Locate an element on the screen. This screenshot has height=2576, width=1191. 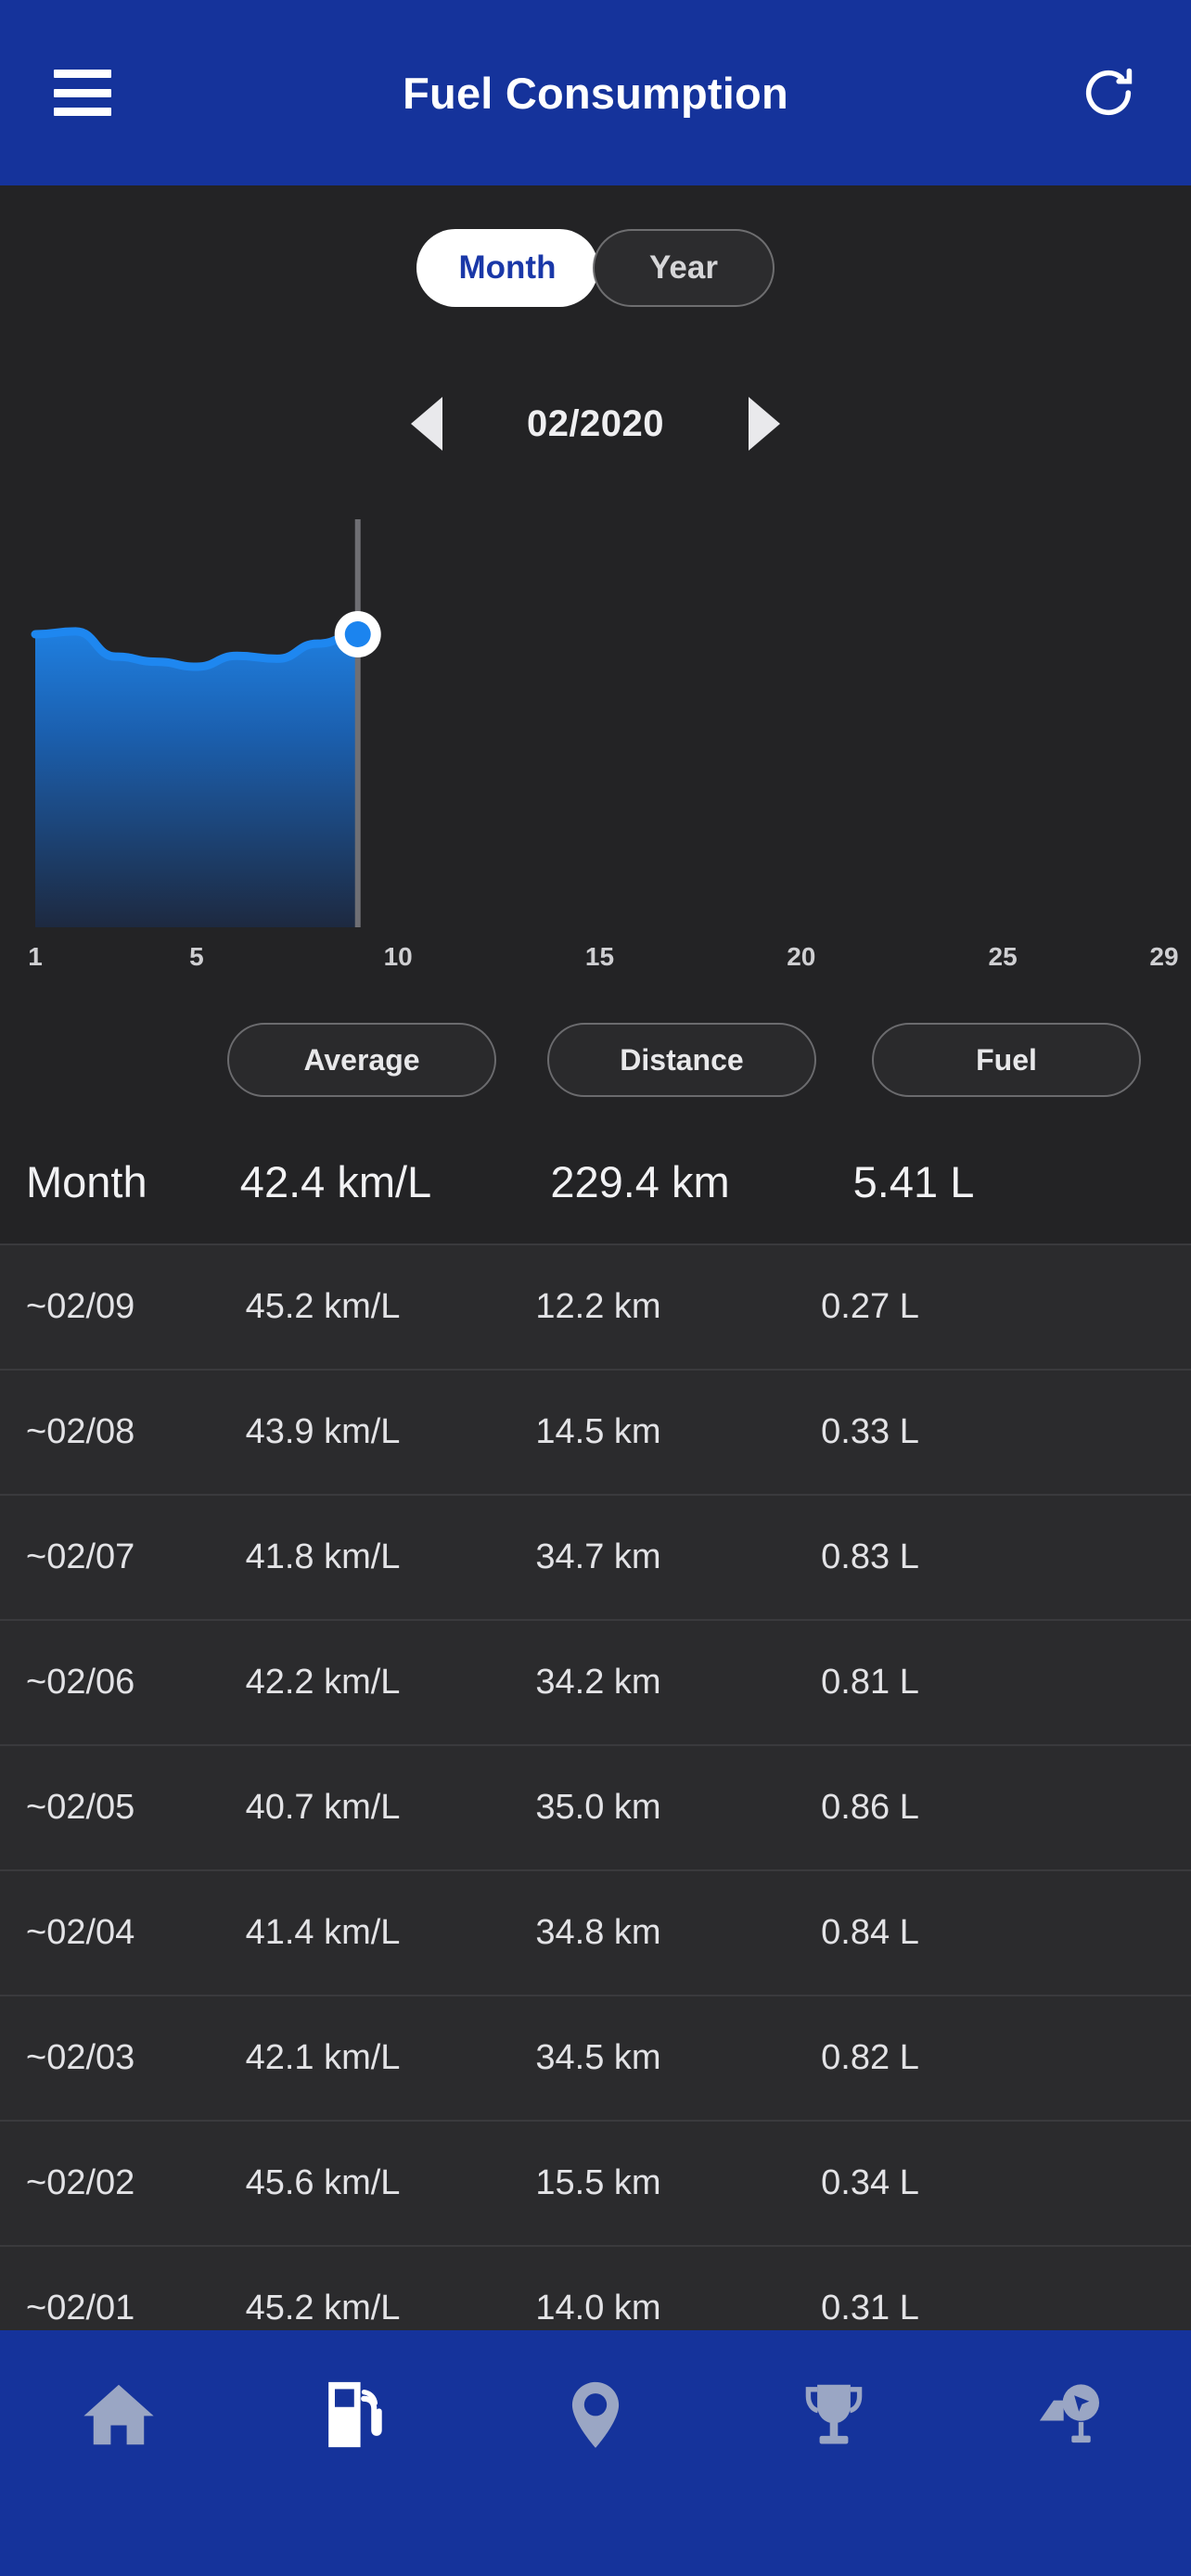
fuel-pump-icon is located at coordinates (357, 2415).